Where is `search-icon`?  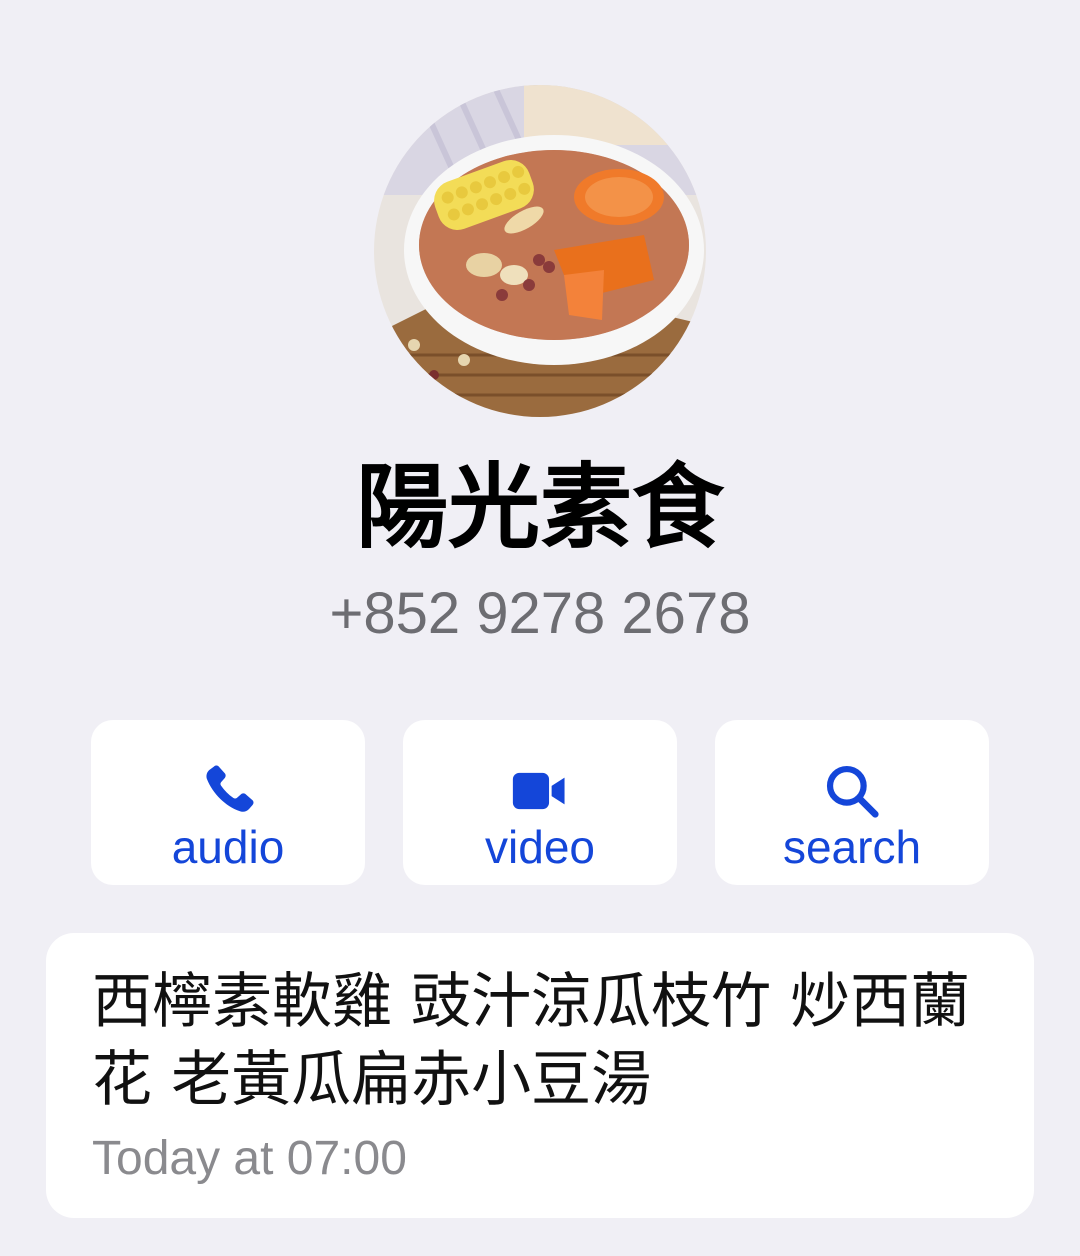 search-icon is located at coordinates (852, 791).